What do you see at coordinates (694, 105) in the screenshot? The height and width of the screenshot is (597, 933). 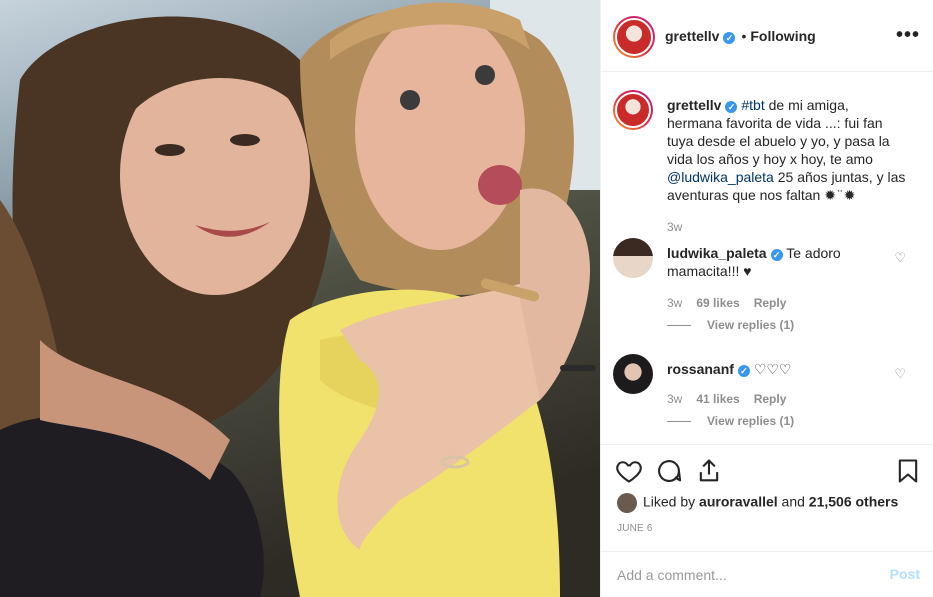 I see `caption-username: grettellv` at bounding box center [694, 105].